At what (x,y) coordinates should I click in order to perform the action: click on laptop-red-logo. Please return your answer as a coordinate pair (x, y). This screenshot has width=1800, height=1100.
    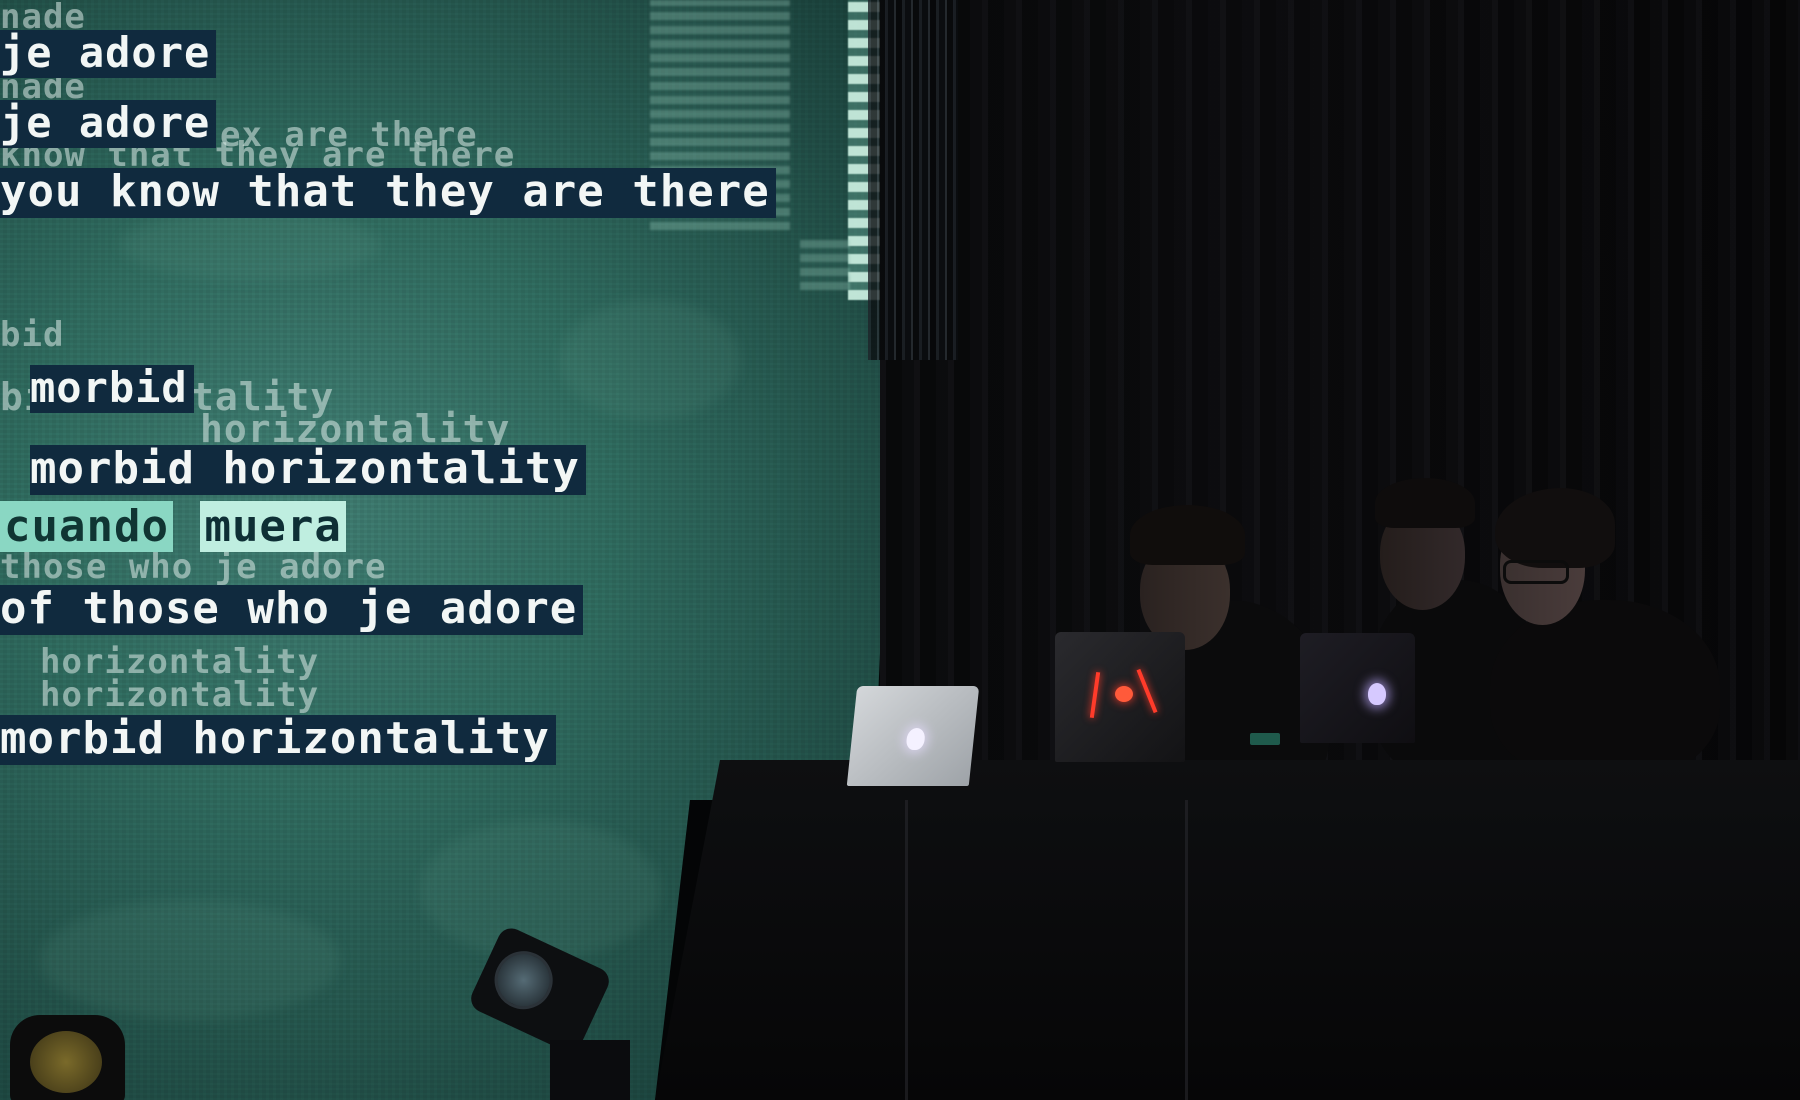
    Looking at the image, I should click on (1120, 697).